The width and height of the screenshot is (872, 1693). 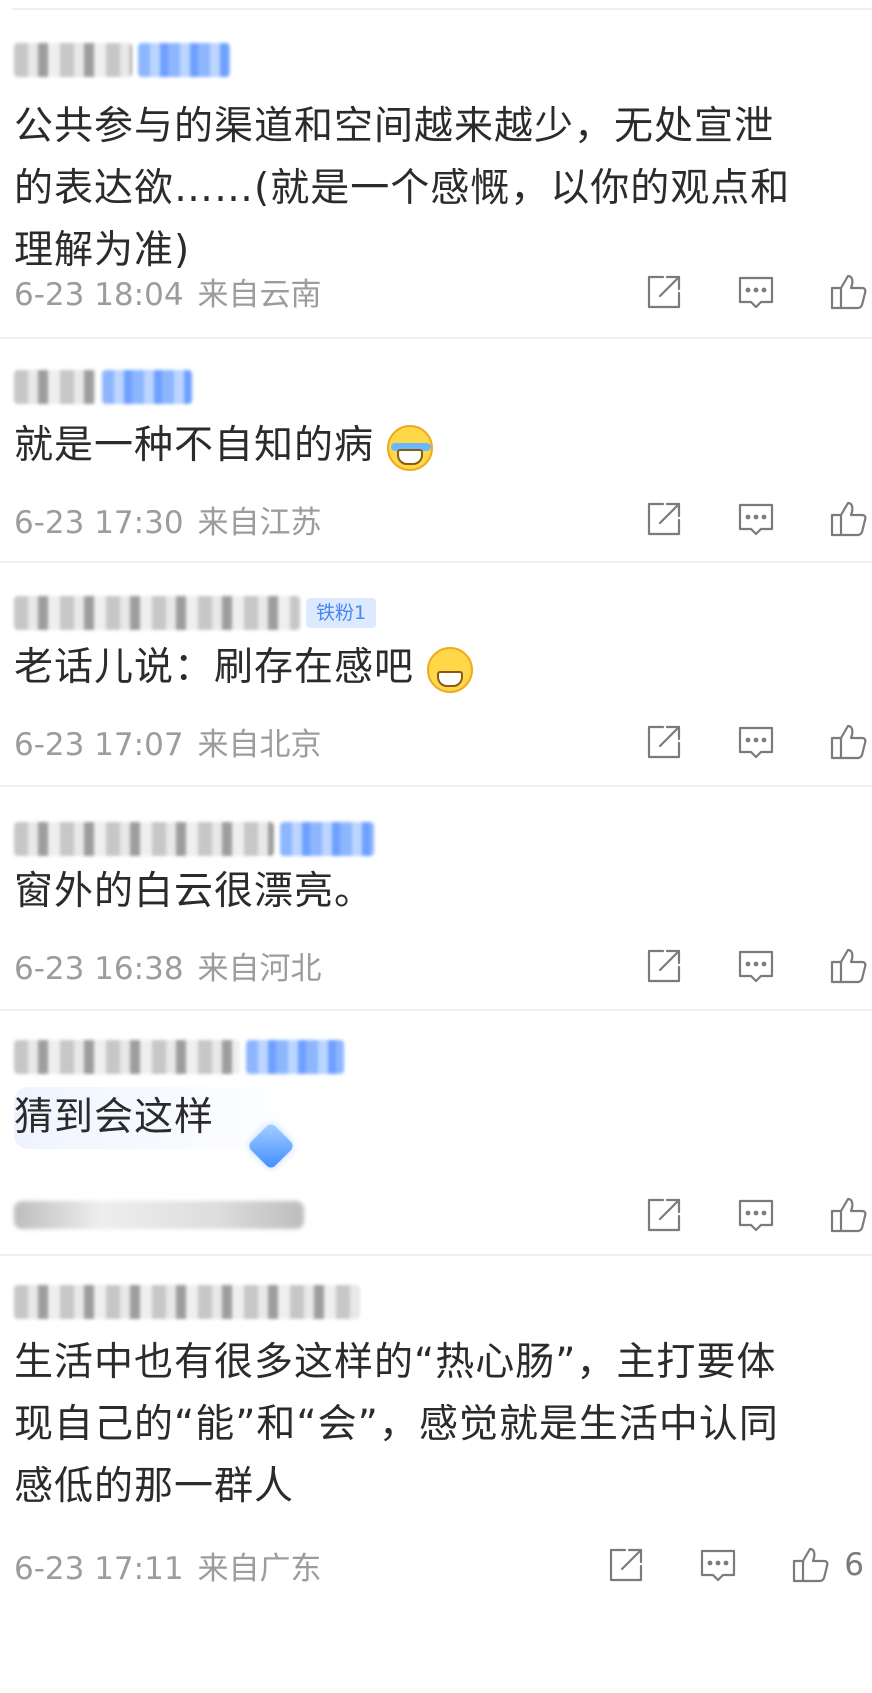 I want to click on username-row: 铁粉1, so click(x=195, y=613).